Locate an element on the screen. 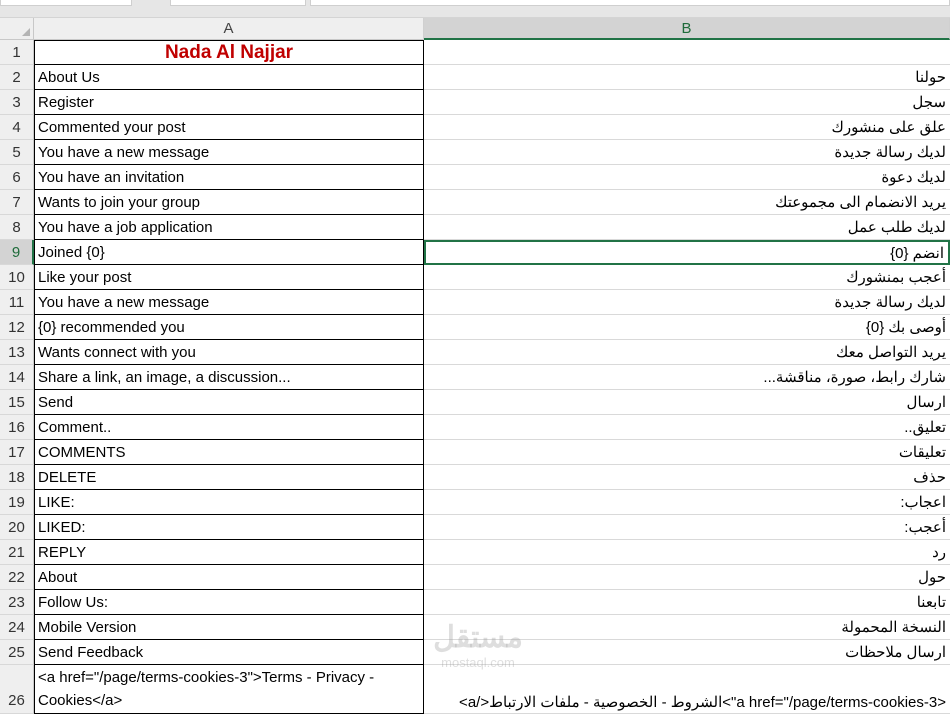  cell-a: About is located at coordinates (229, 577).